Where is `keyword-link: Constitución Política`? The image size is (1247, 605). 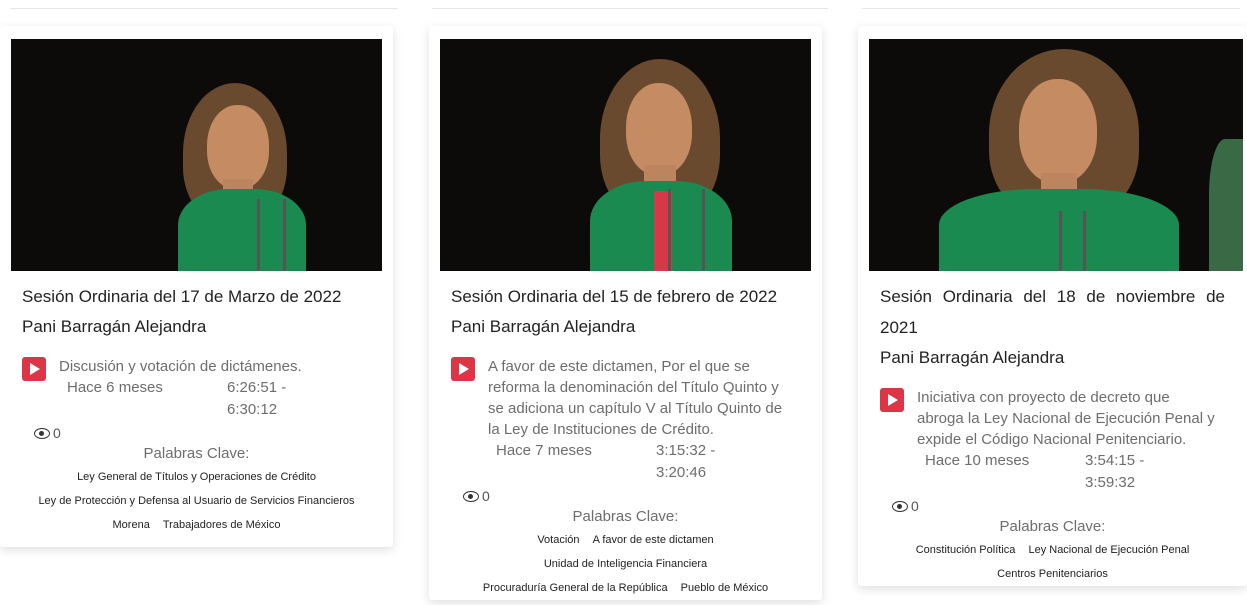 keyword-link: Constitución Política is located at coordinates (966, 550).